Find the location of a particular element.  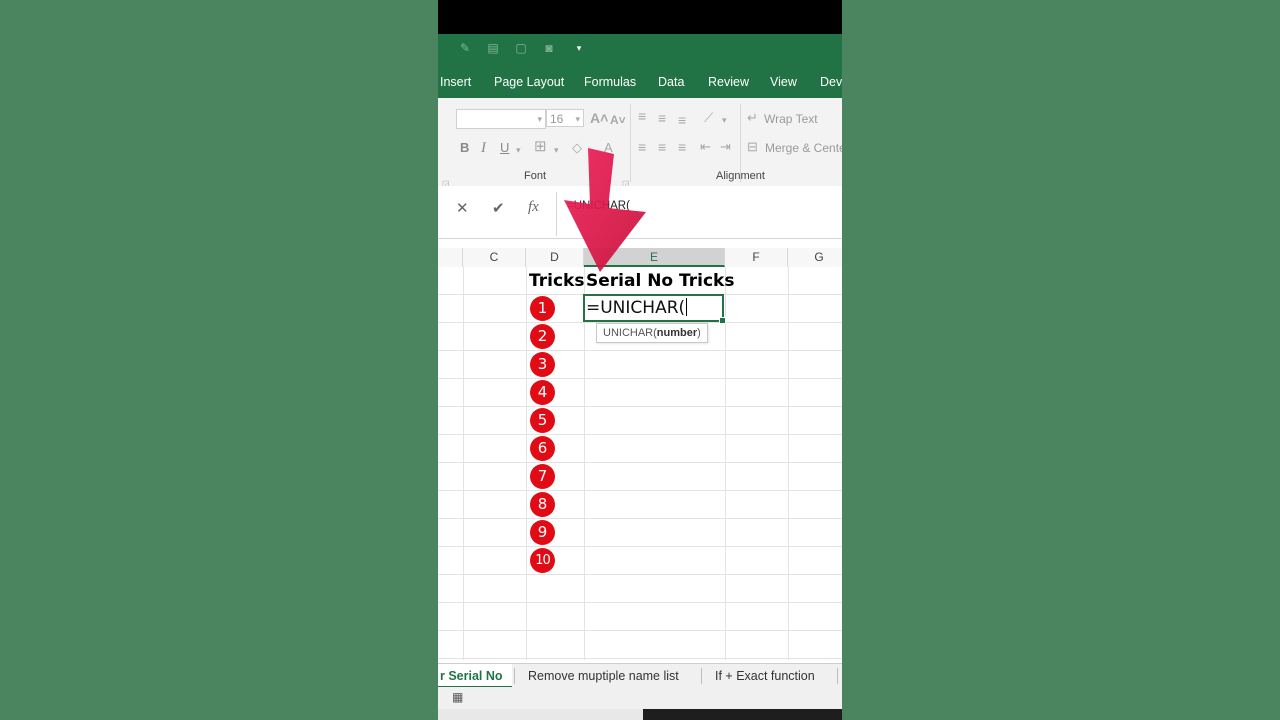

camera-icon: ◙ is located at coordinates (549, 48).